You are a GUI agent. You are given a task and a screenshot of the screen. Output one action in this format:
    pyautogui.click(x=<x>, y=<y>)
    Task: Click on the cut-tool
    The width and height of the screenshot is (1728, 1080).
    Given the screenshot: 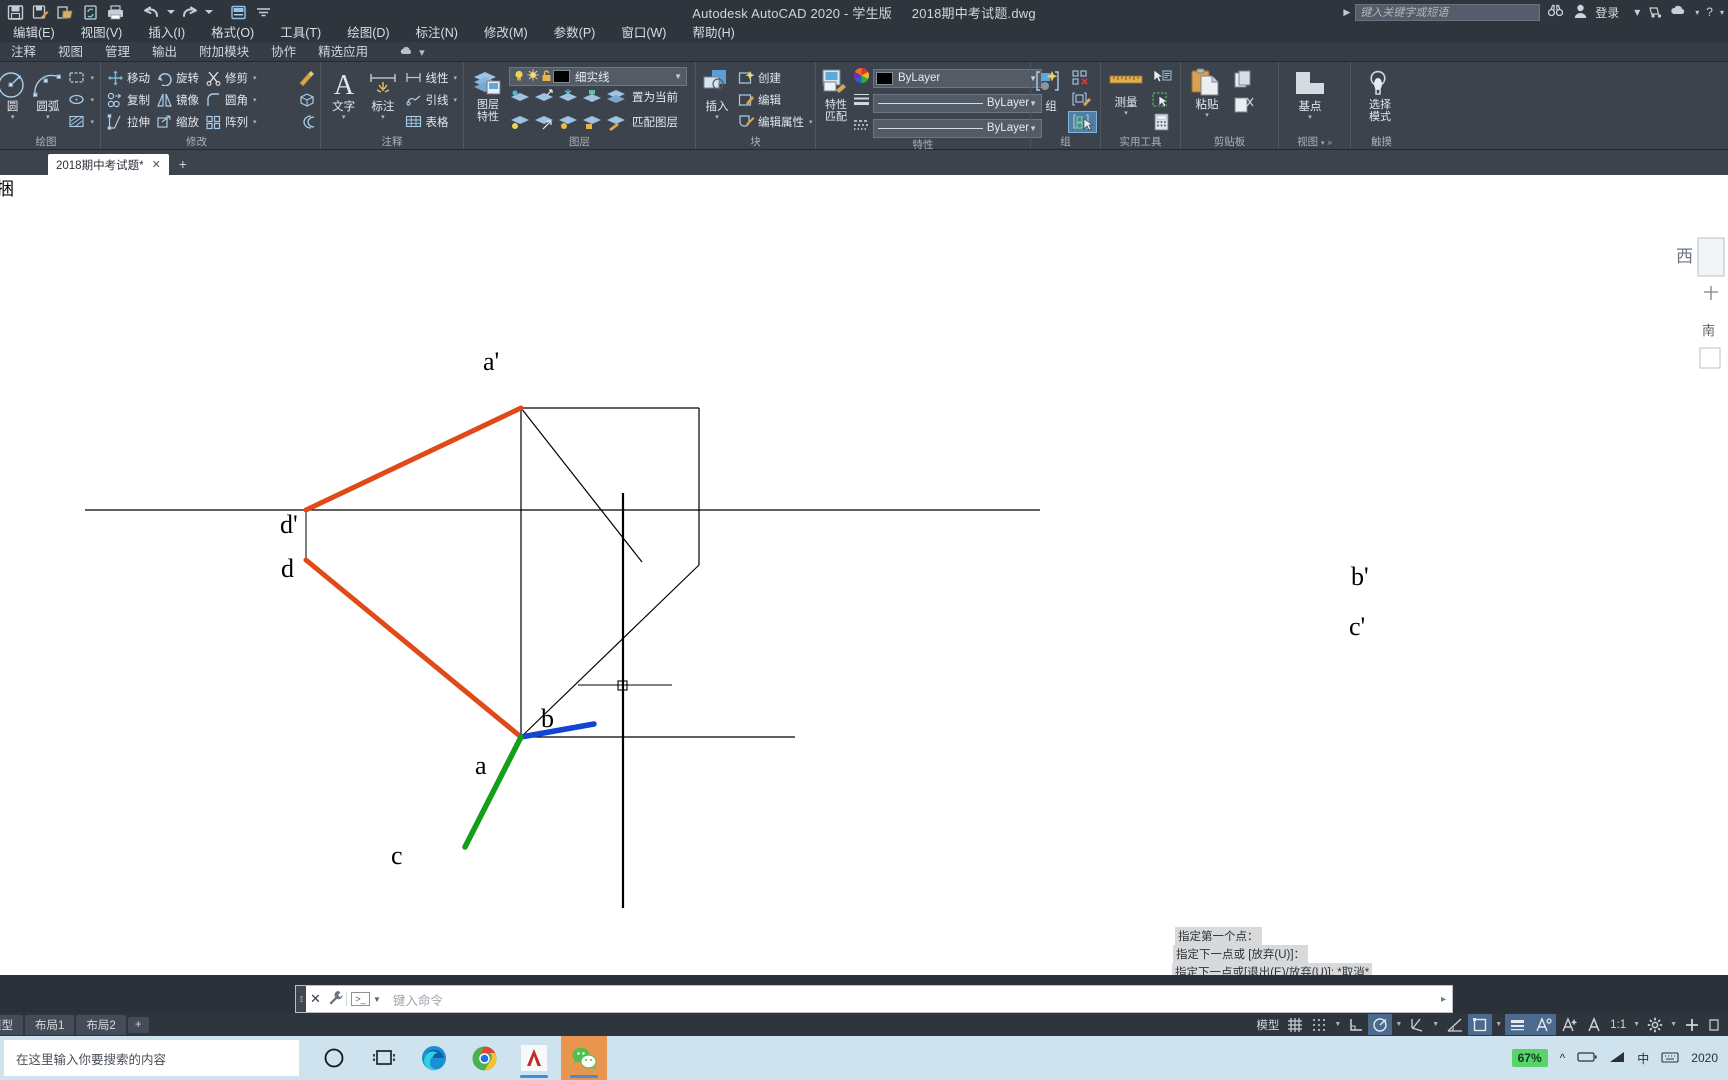 What is the action you would take?
    pyautogui.click(x=1243, y=104)
    